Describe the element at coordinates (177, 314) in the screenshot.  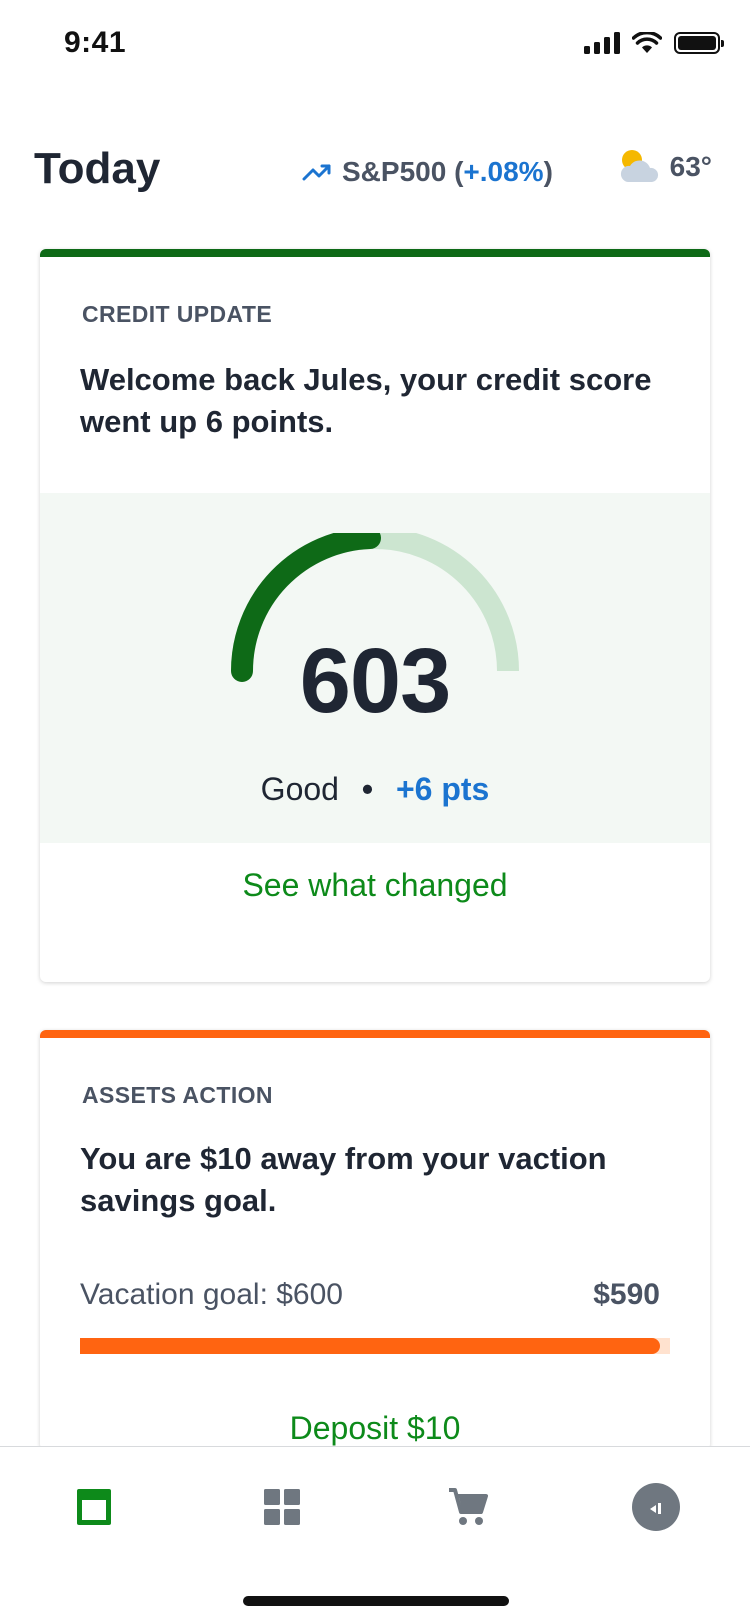
I see `credit-card-eyebrow: CREDIT UPDATE` at that location.